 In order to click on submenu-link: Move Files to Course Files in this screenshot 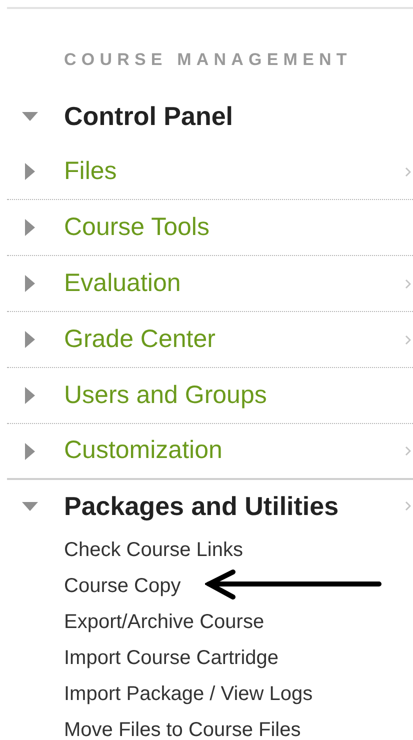, I will do `click(182, 729)`.